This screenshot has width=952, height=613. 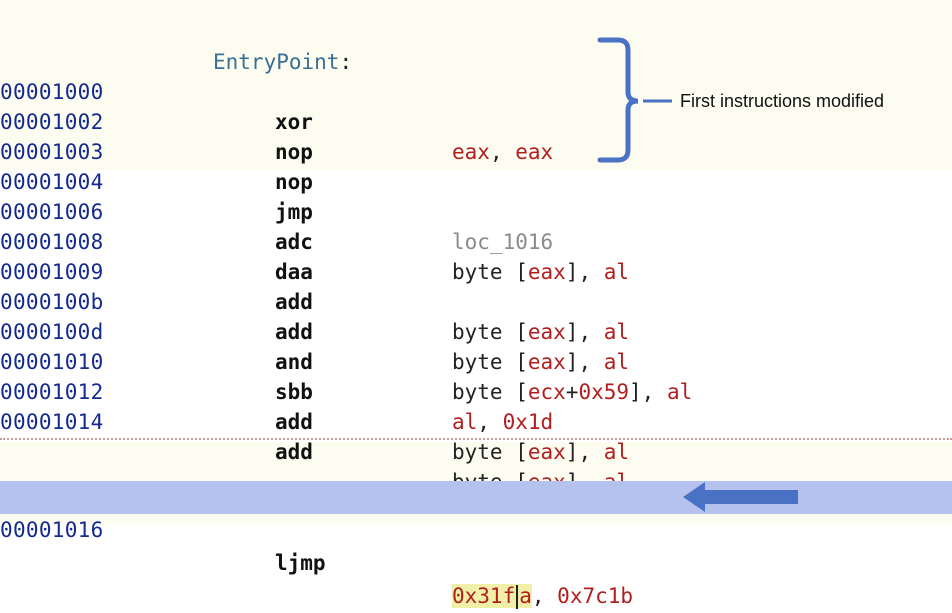 What do you see at coordinates (300, 563) in the screenshot?
I see `instruction-mnemonic: ljmp` at bounding box center [300, 563].